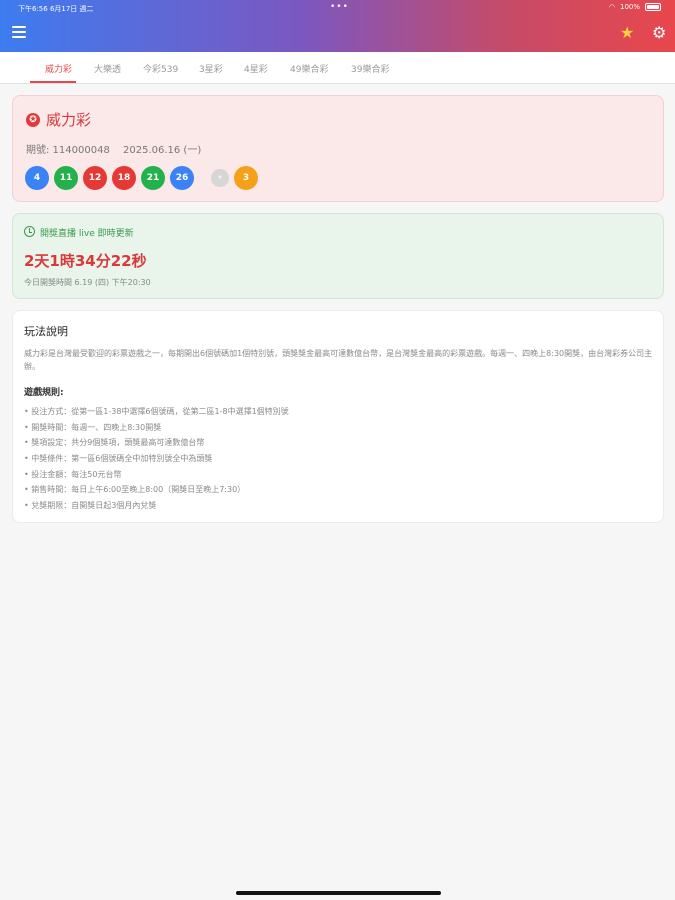 Image resolution: width=675 pixels, height=900 pixels. What do you see at coordinates (653, 7) in the screenshot?
I see `battery-icon` at bounding box center [653, 7].